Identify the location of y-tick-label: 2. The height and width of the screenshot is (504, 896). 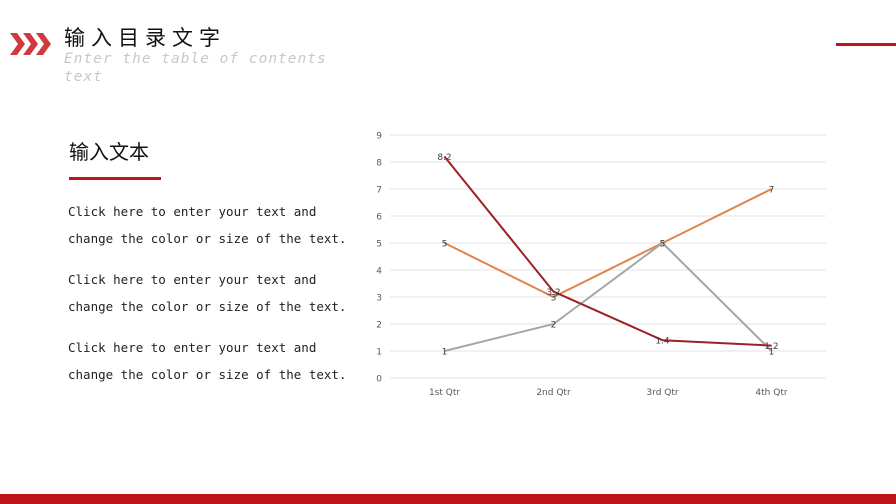
(379, 326).